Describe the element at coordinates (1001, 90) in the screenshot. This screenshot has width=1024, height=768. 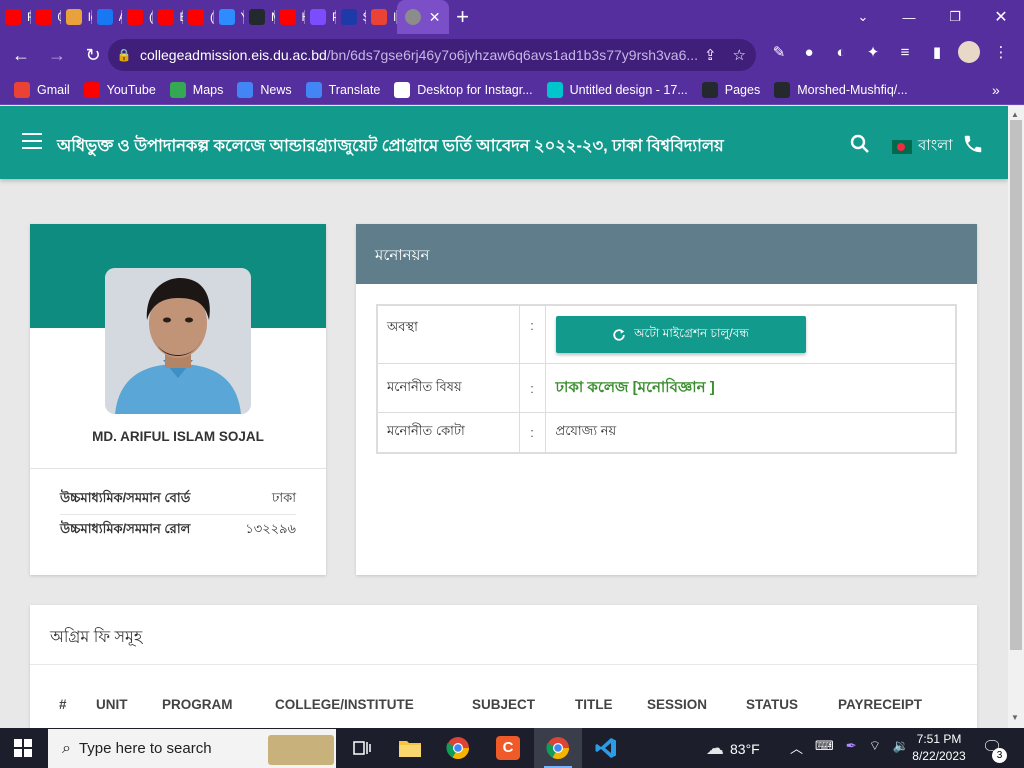
I see `bookmarks-overflow-icon: »` at that location.